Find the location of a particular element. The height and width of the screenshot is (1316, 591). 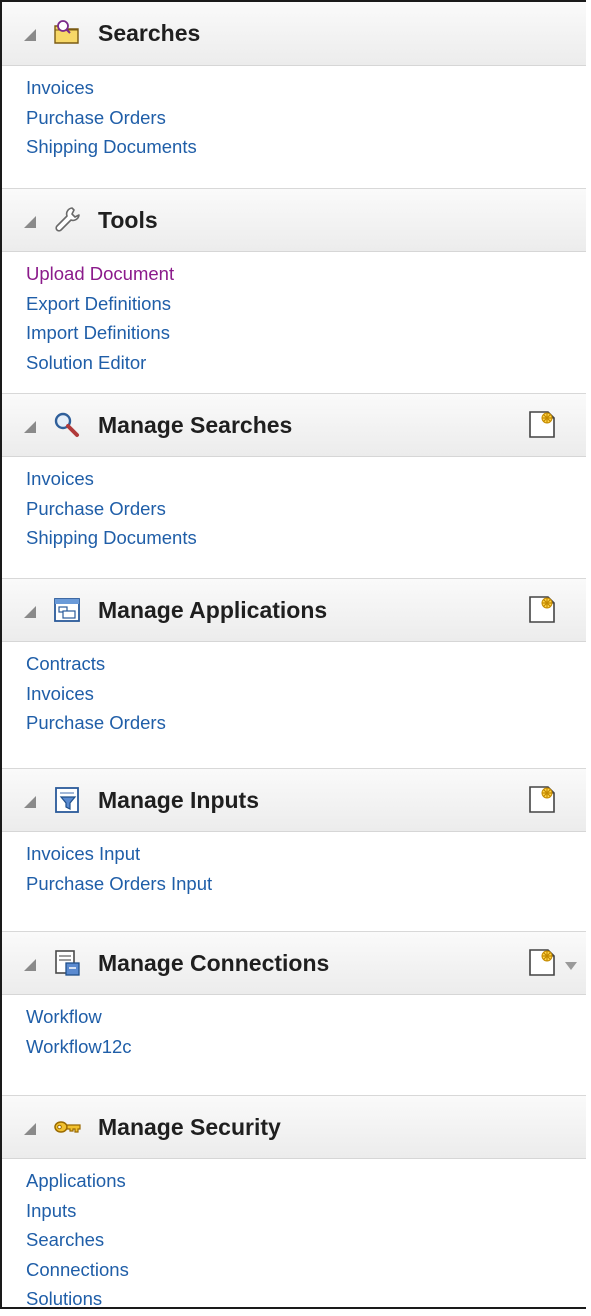

link-purchase-orders-input: Purchase Orders Input is located at coordinates (119, 883).